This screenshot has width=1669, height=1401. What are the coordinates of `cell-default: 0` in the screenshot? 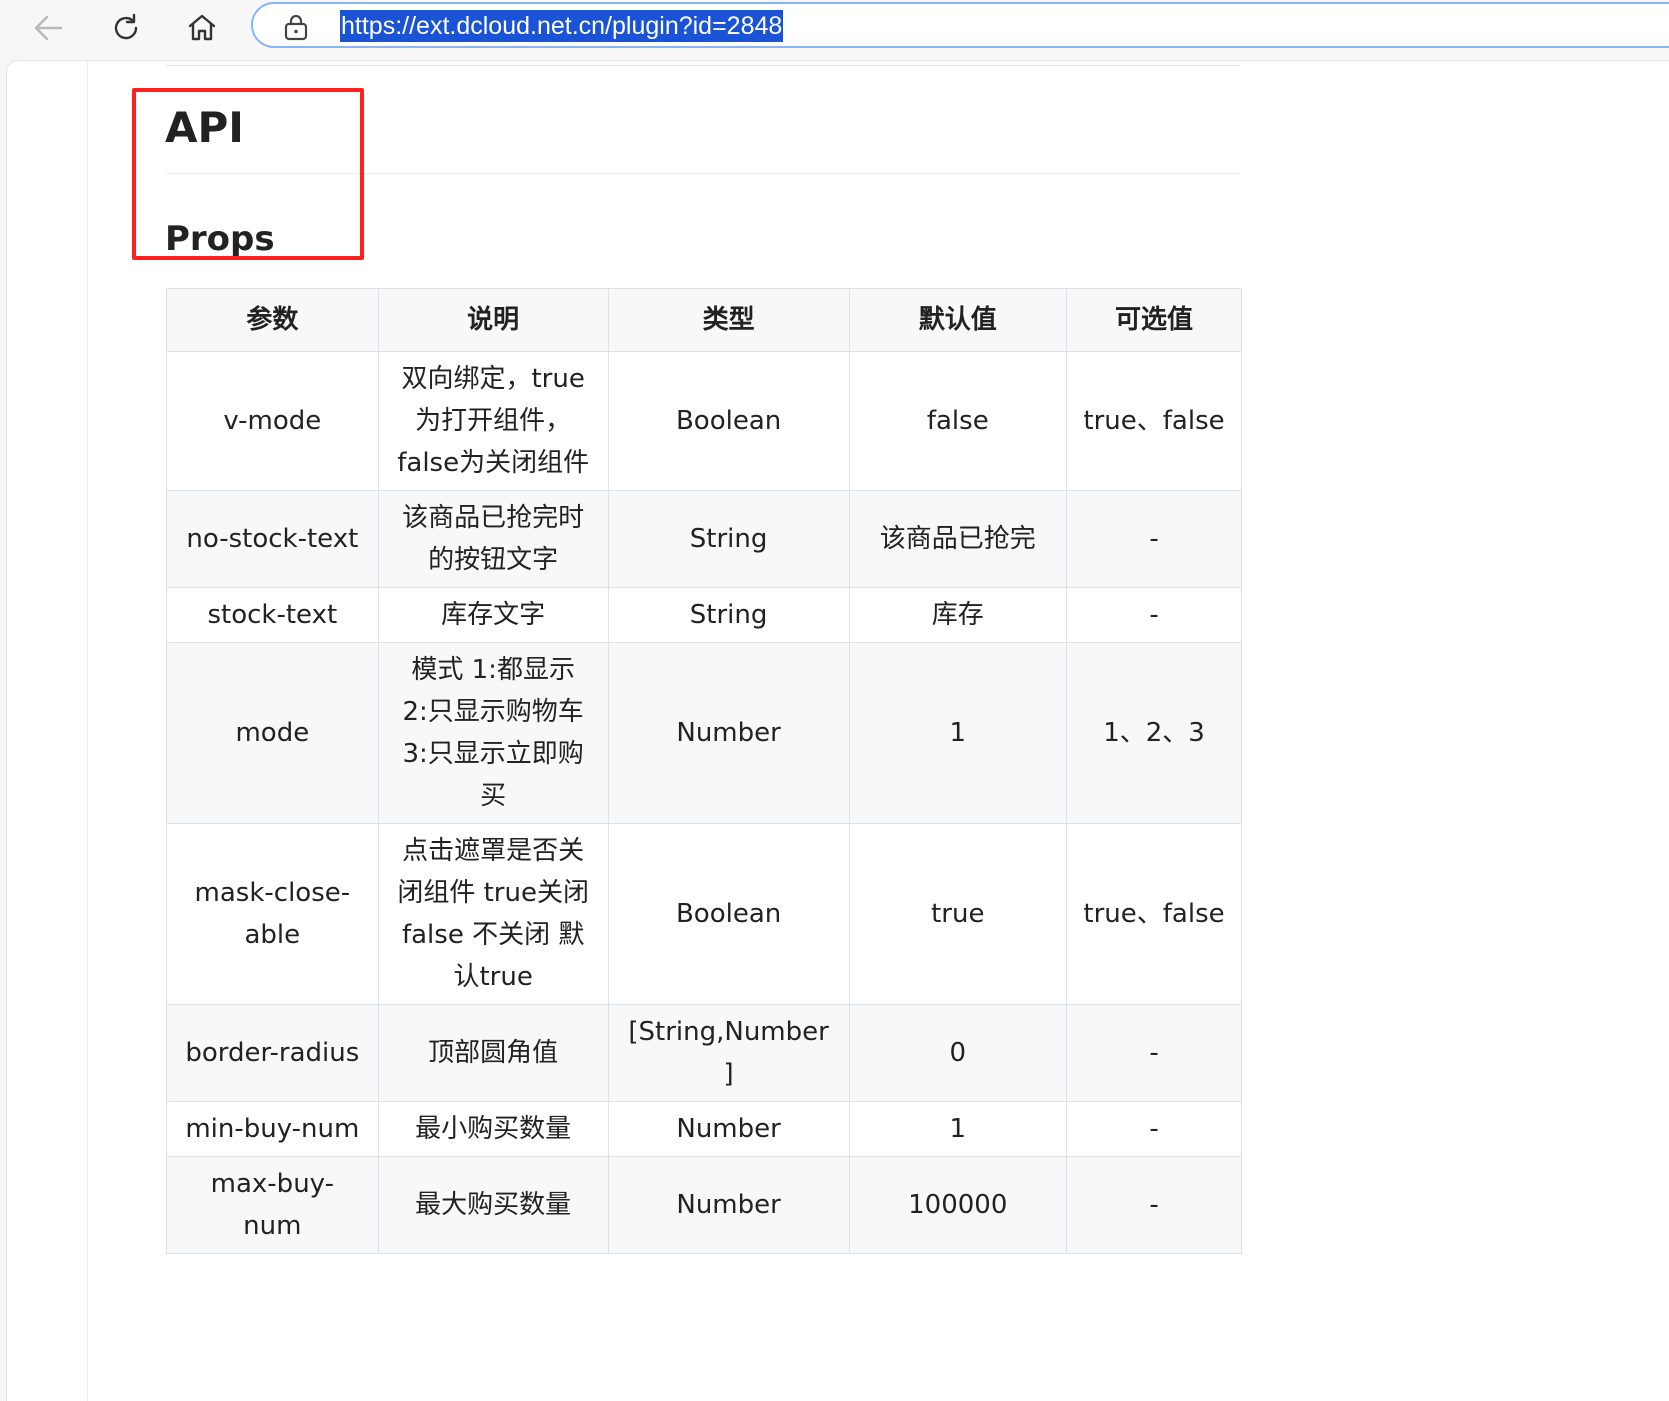 It's located at (958, 1053).